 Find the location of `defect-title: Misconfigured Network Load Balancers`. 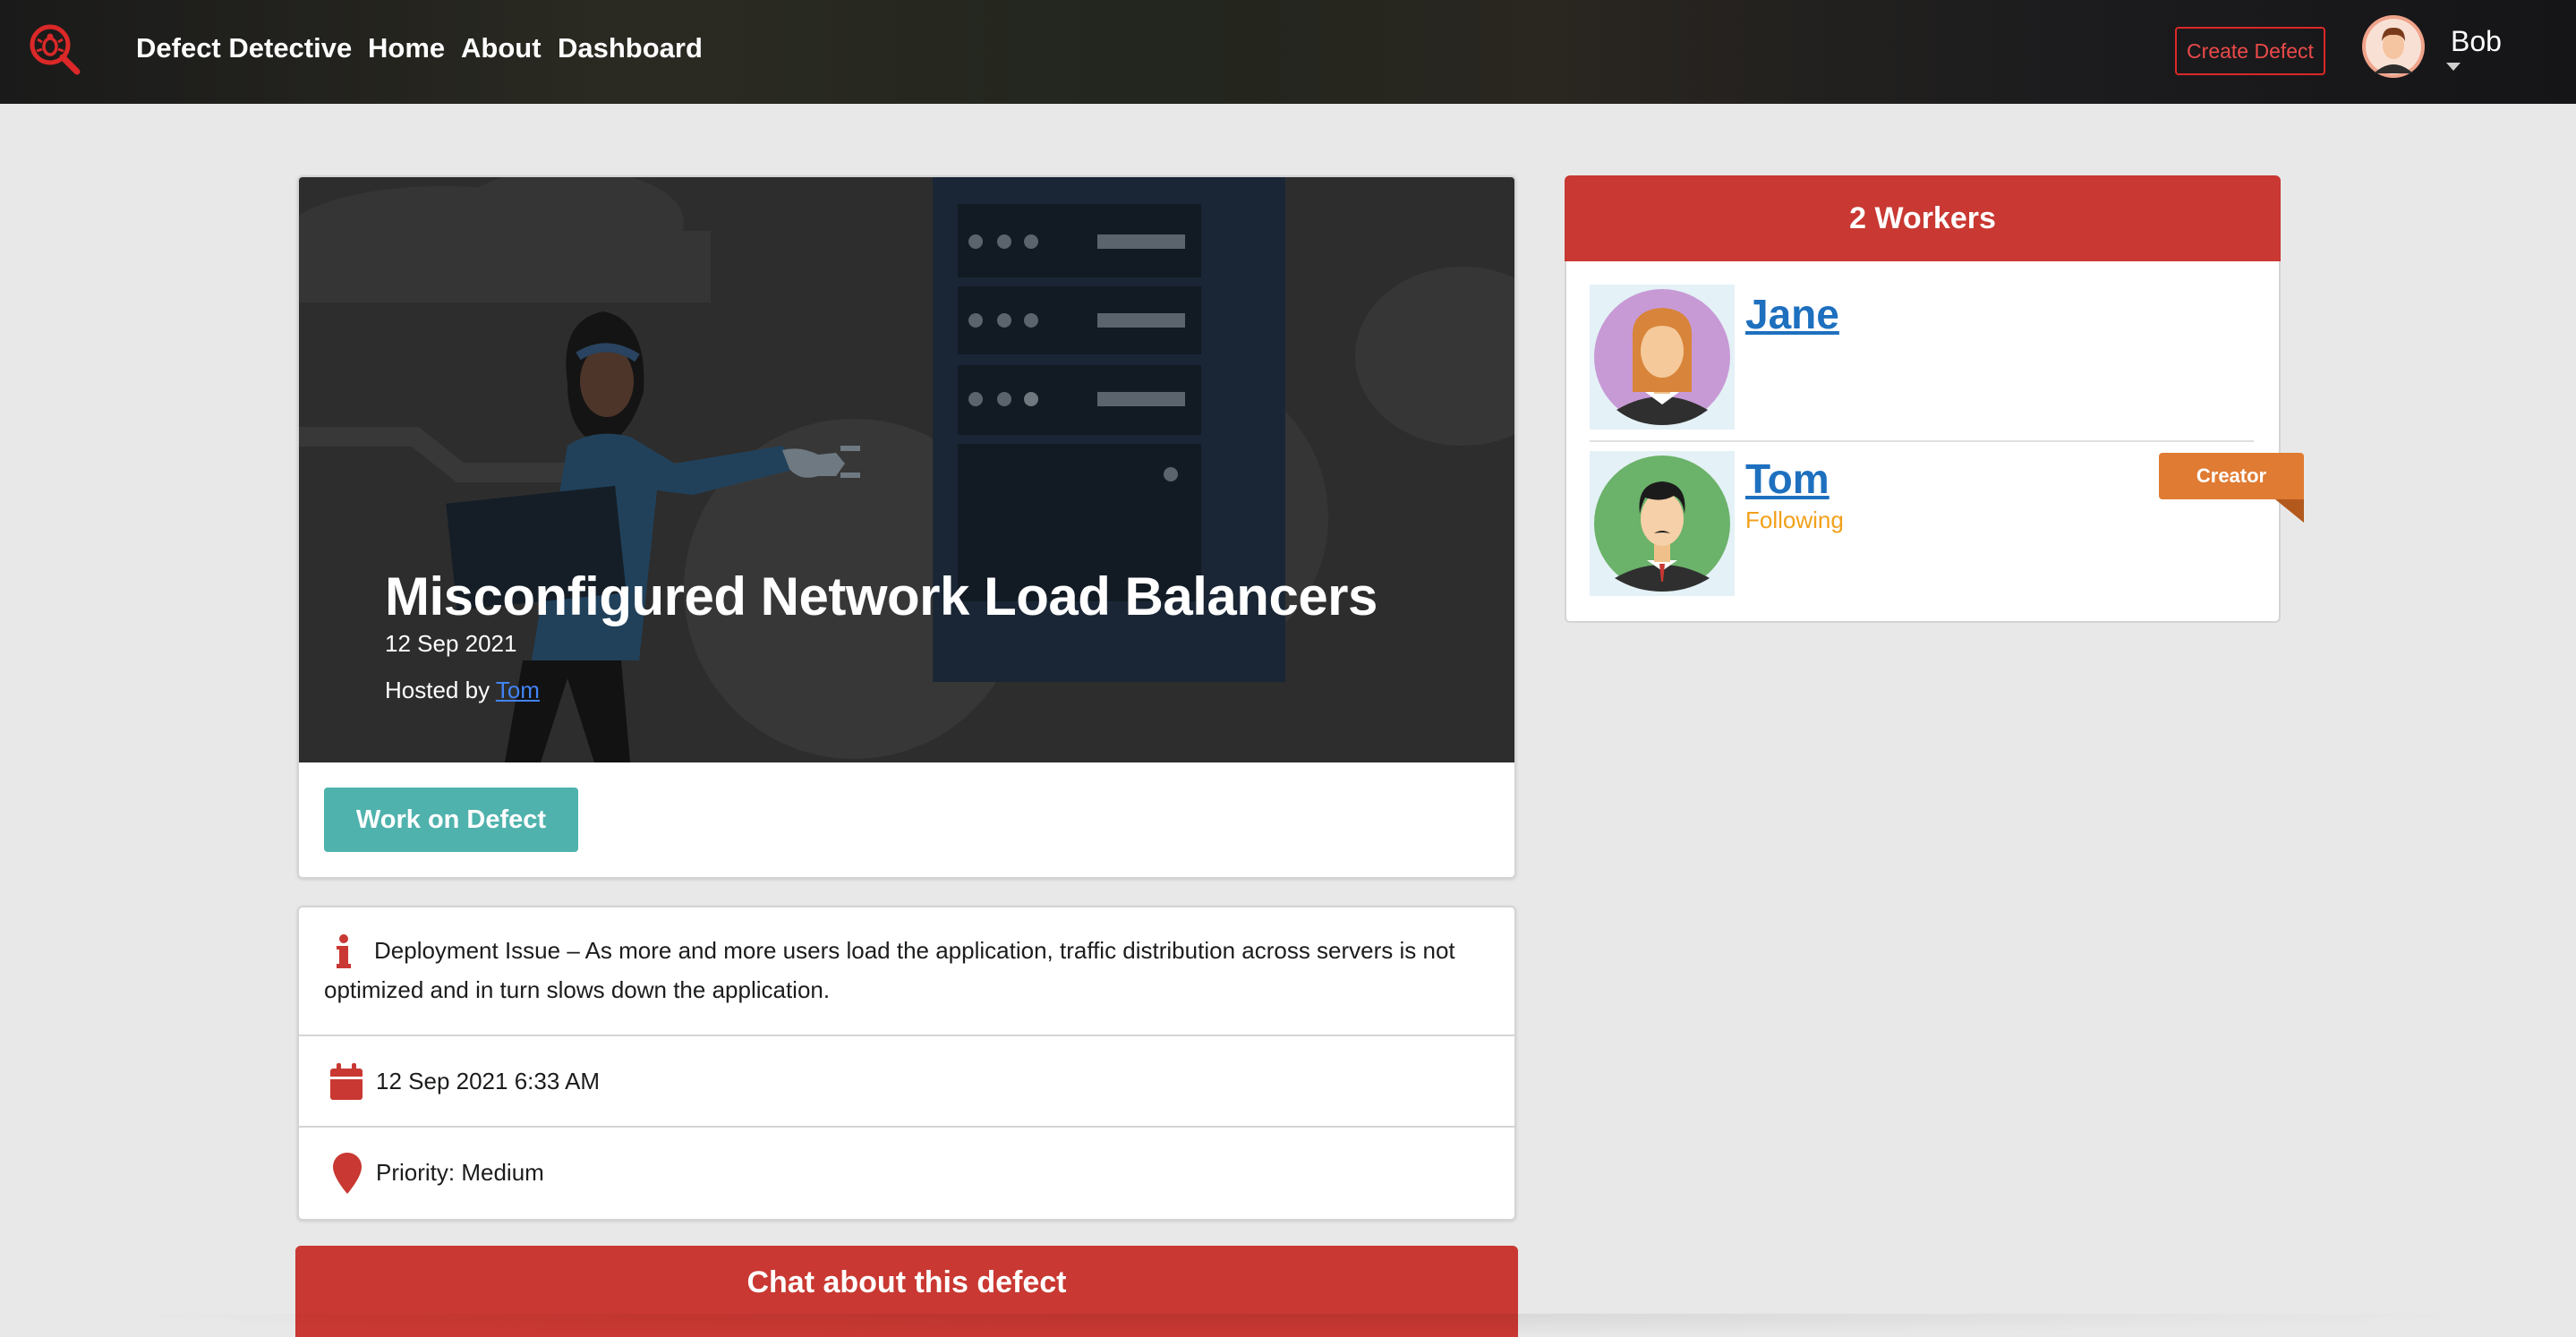

defect-title: Misconfigured Network Load Balancers is located at coordinates (881, 596).